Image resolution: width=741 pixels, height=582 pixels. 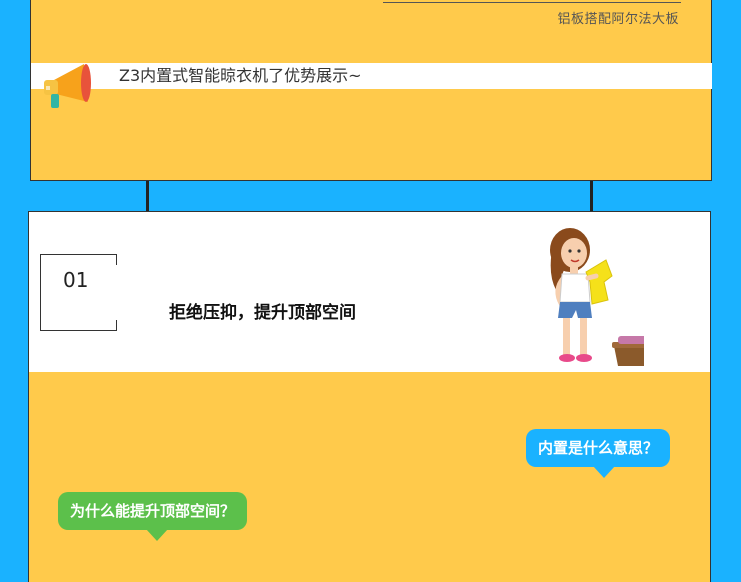 What do you see at coordinates (591, 197) in the screenshot?
I see `connector-right` at bounding box center [591, 197].